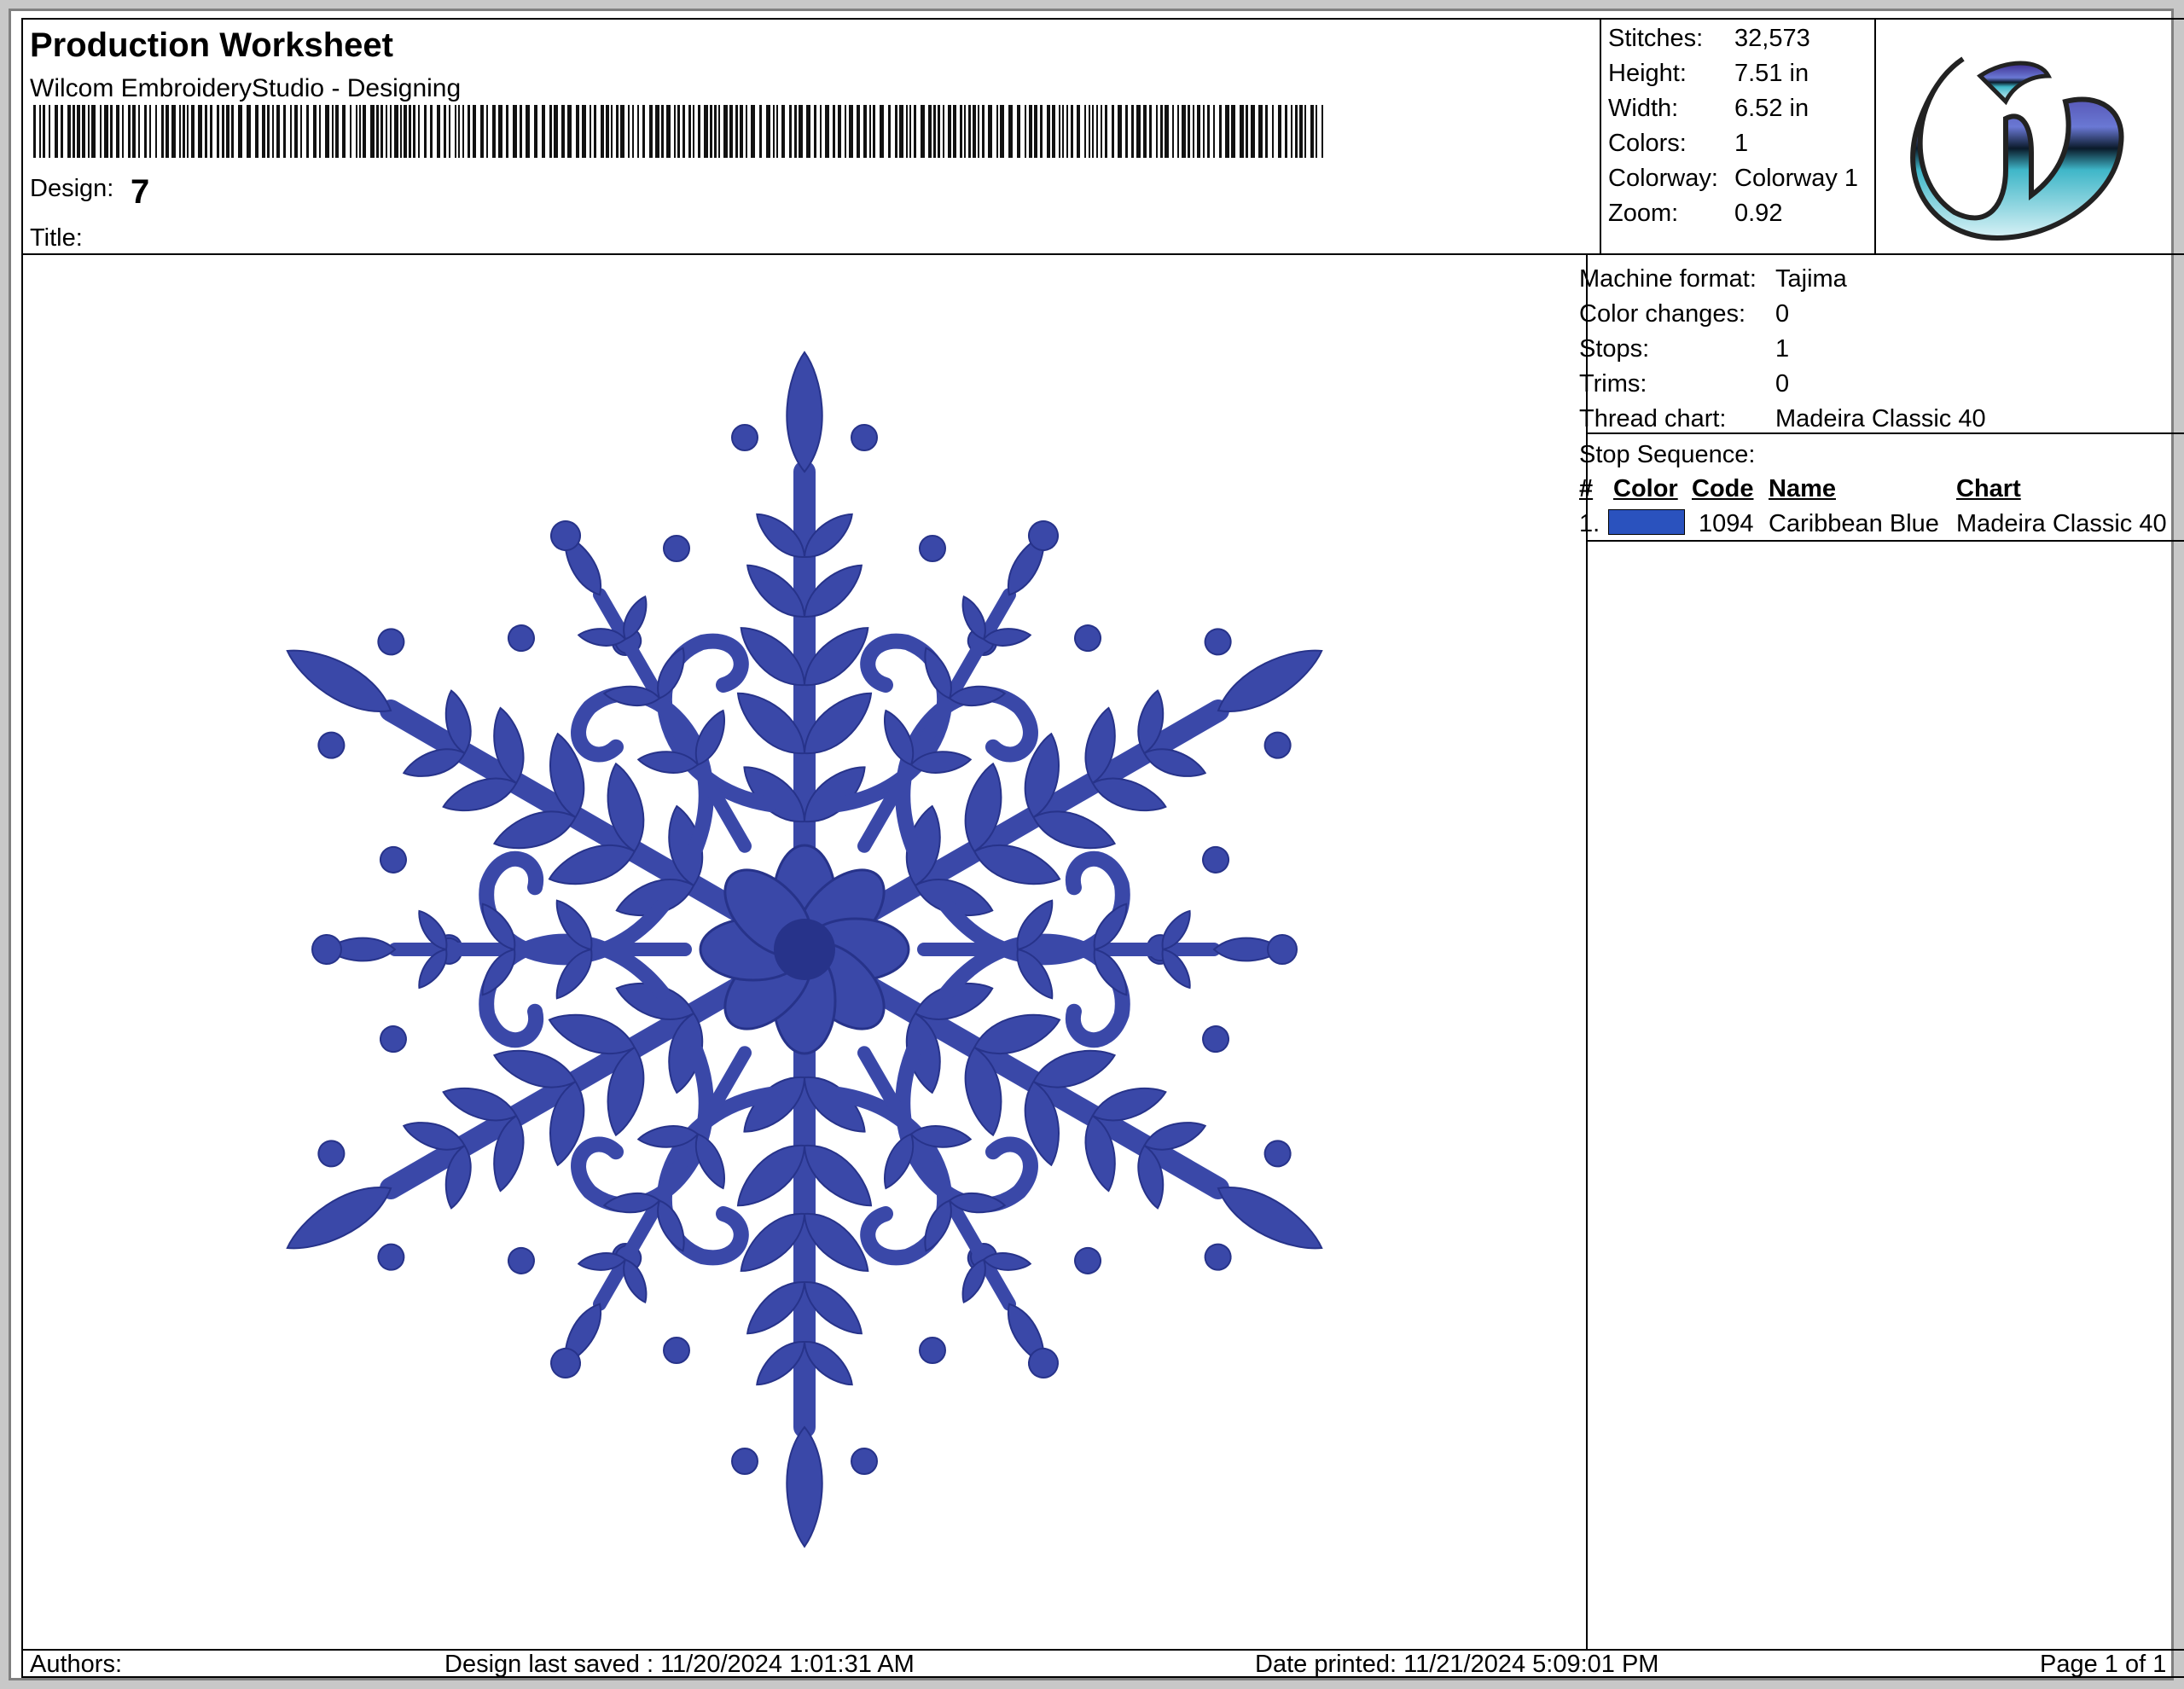 Image resolution: width=2184 pixels, height=1689 pixels. I want to click on colorway-value: Colorway 1, so click(1796, 179).